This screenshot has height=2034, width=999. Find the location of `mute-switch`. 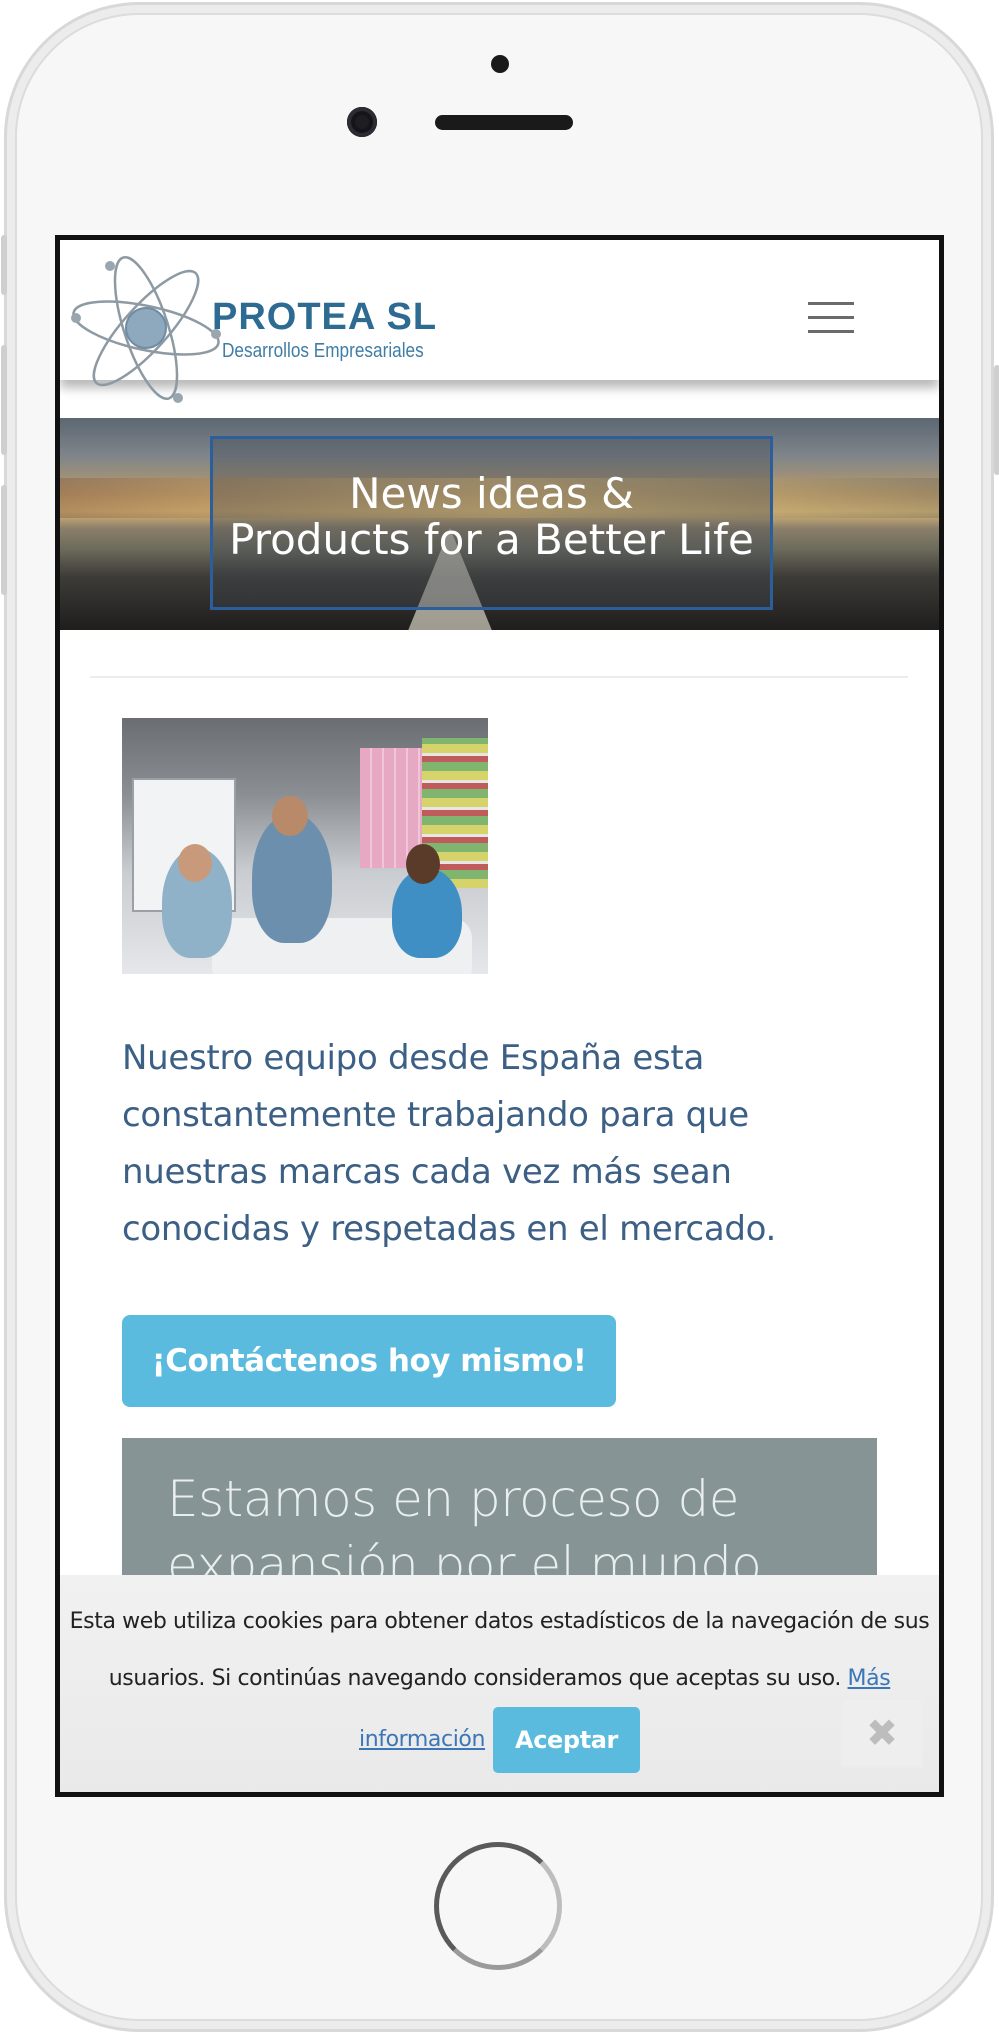

mute-switch is located at coordinates (4, 265).